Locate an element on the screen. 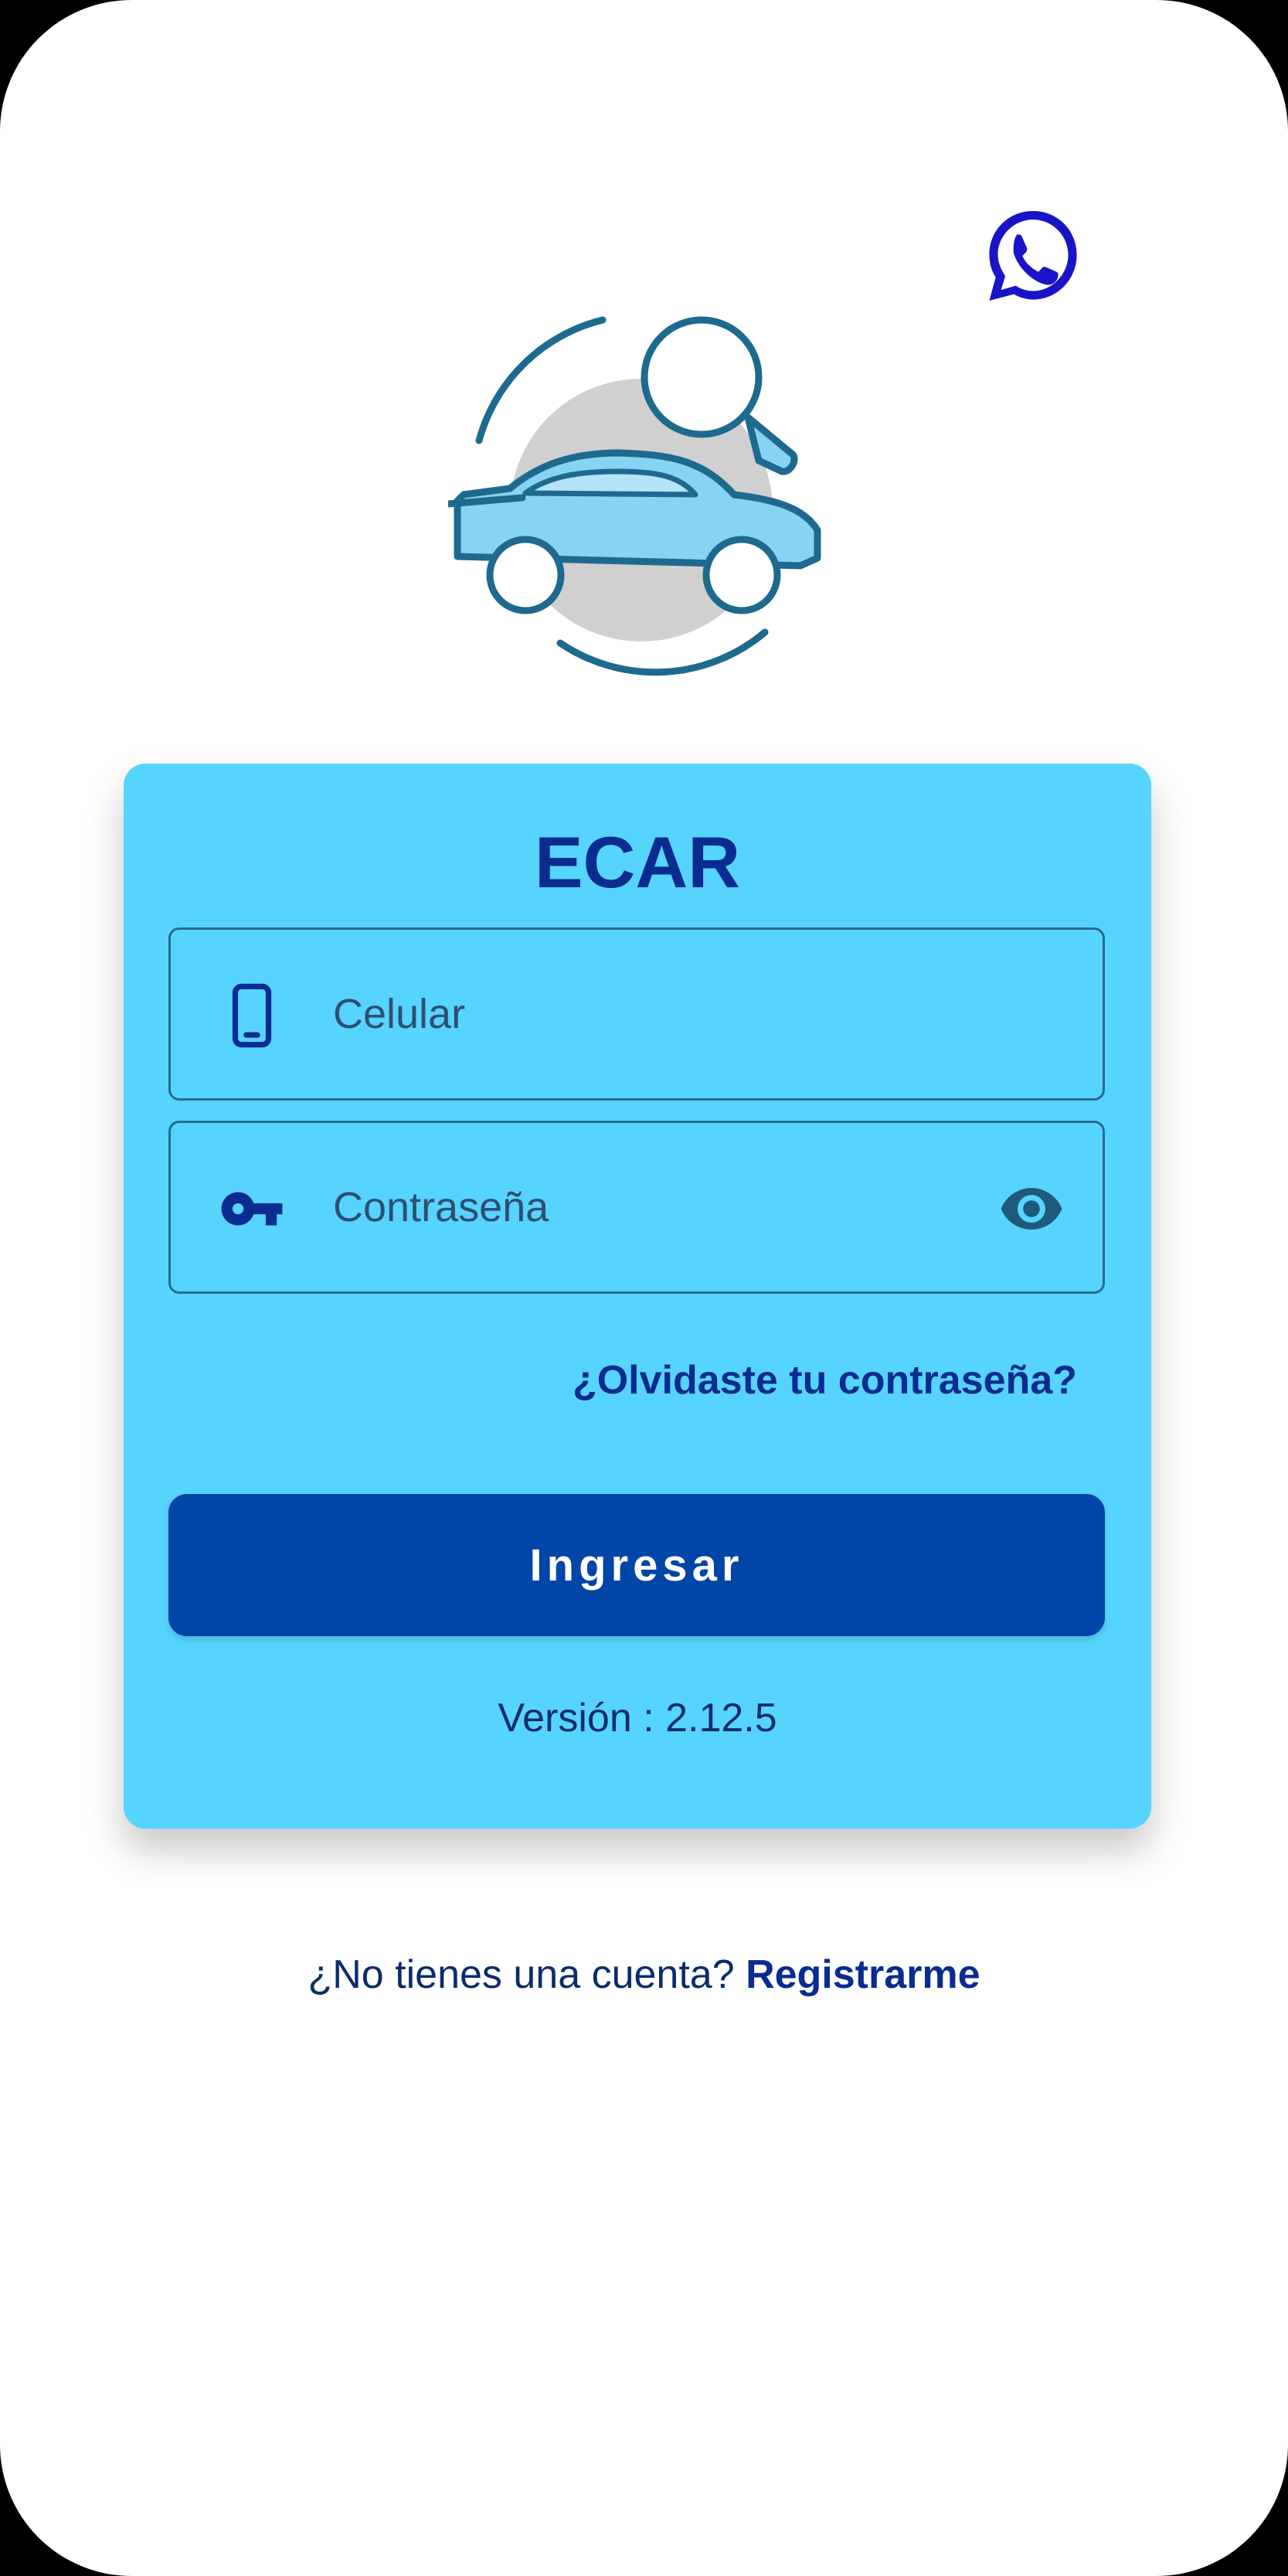 This screenshot has height=2576, width=1288. phone-field is located at coordinates (636, 1014).